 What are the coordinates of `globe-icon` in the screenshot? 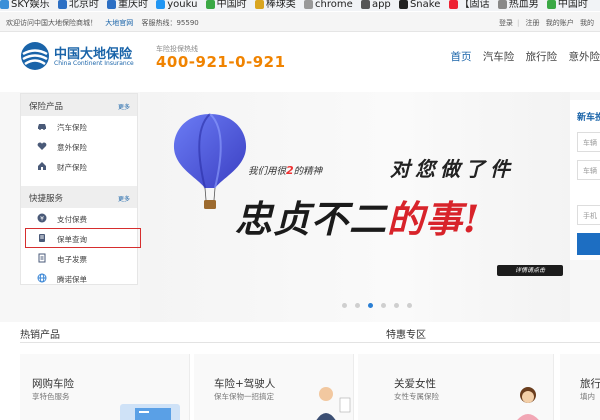 It's located at (42, 278).